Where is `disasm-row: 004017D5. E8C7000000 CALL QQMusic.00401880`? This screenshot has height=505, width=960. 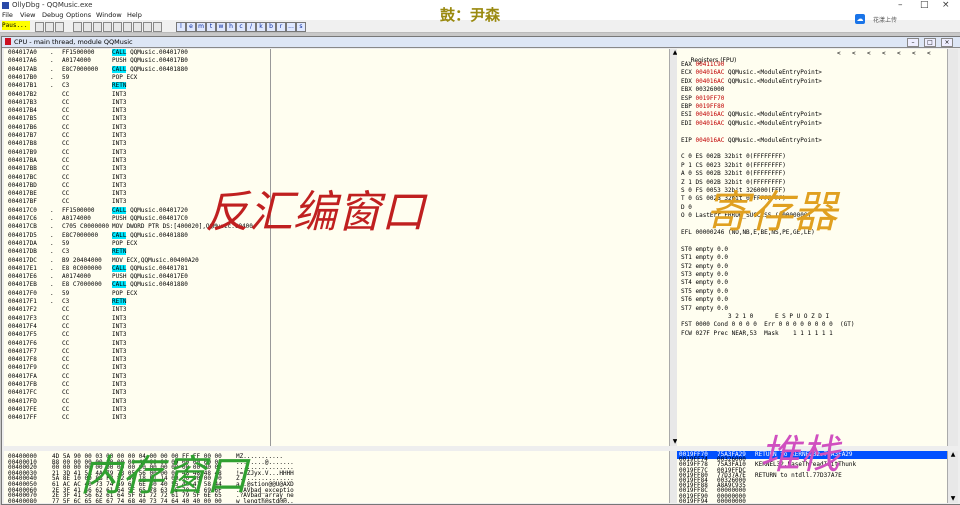 disasm-row: 004017D5. E8C7000000 CALL QQMusic.00401880 is located at coordinates (336, 235).